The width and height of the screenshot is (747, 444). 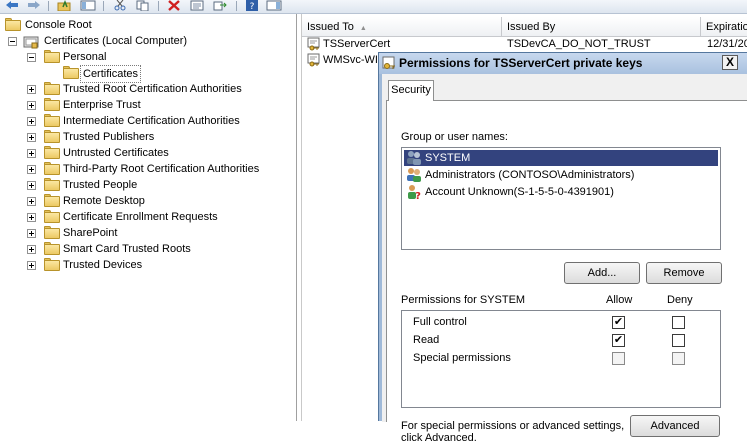 What do you see at coordinates (730, 62) in the screenshot?
I see `close-button: X` at bounding box center [730, 62].